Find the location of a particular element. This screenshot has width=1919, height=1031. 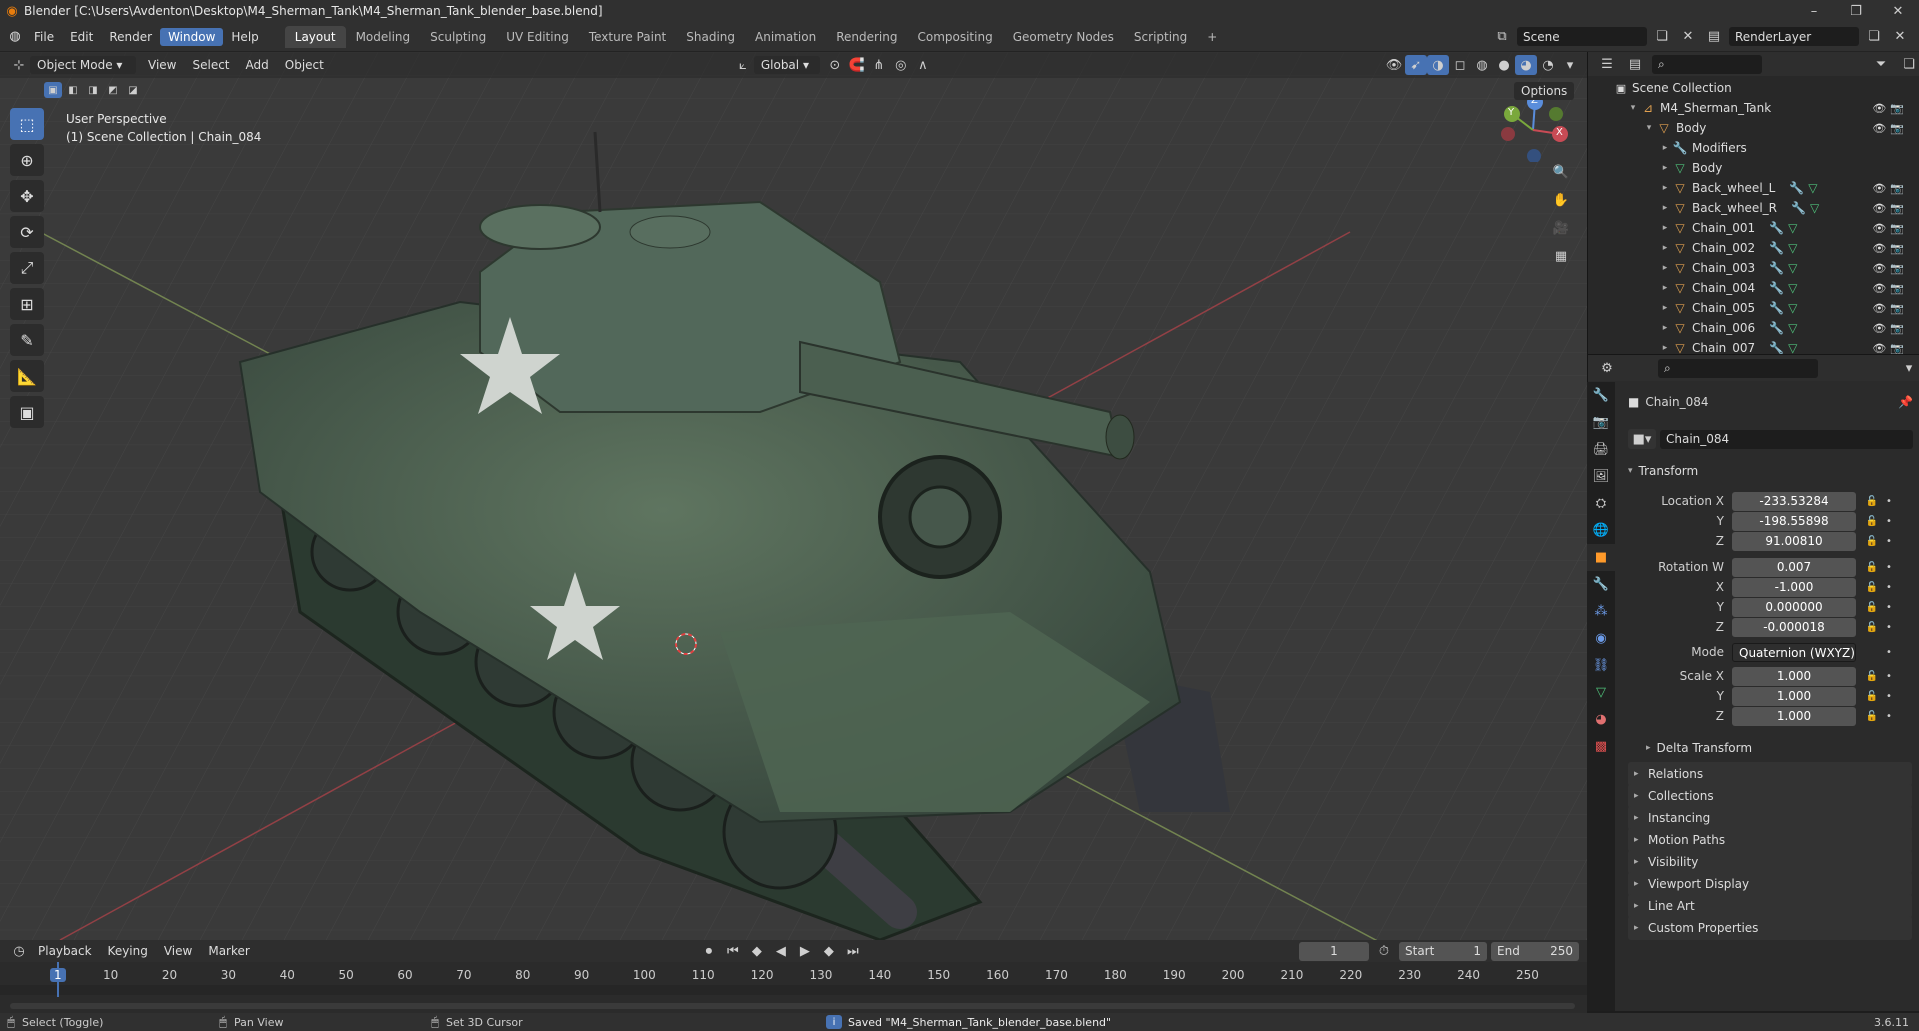

record-icon: ⏺ is located at coordinates (709, 951).